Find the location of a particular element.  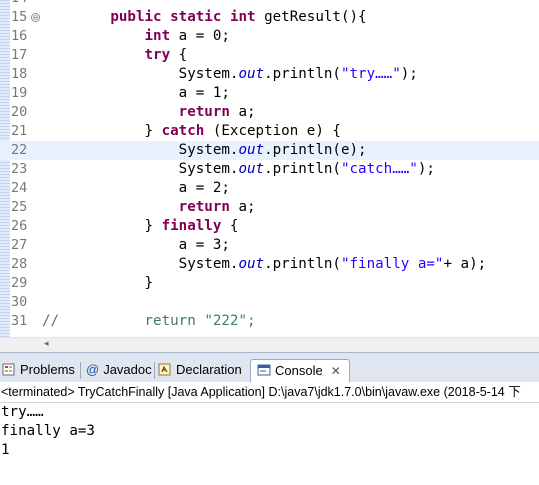

code-token: "222"; is located at coordinates (230, 321).